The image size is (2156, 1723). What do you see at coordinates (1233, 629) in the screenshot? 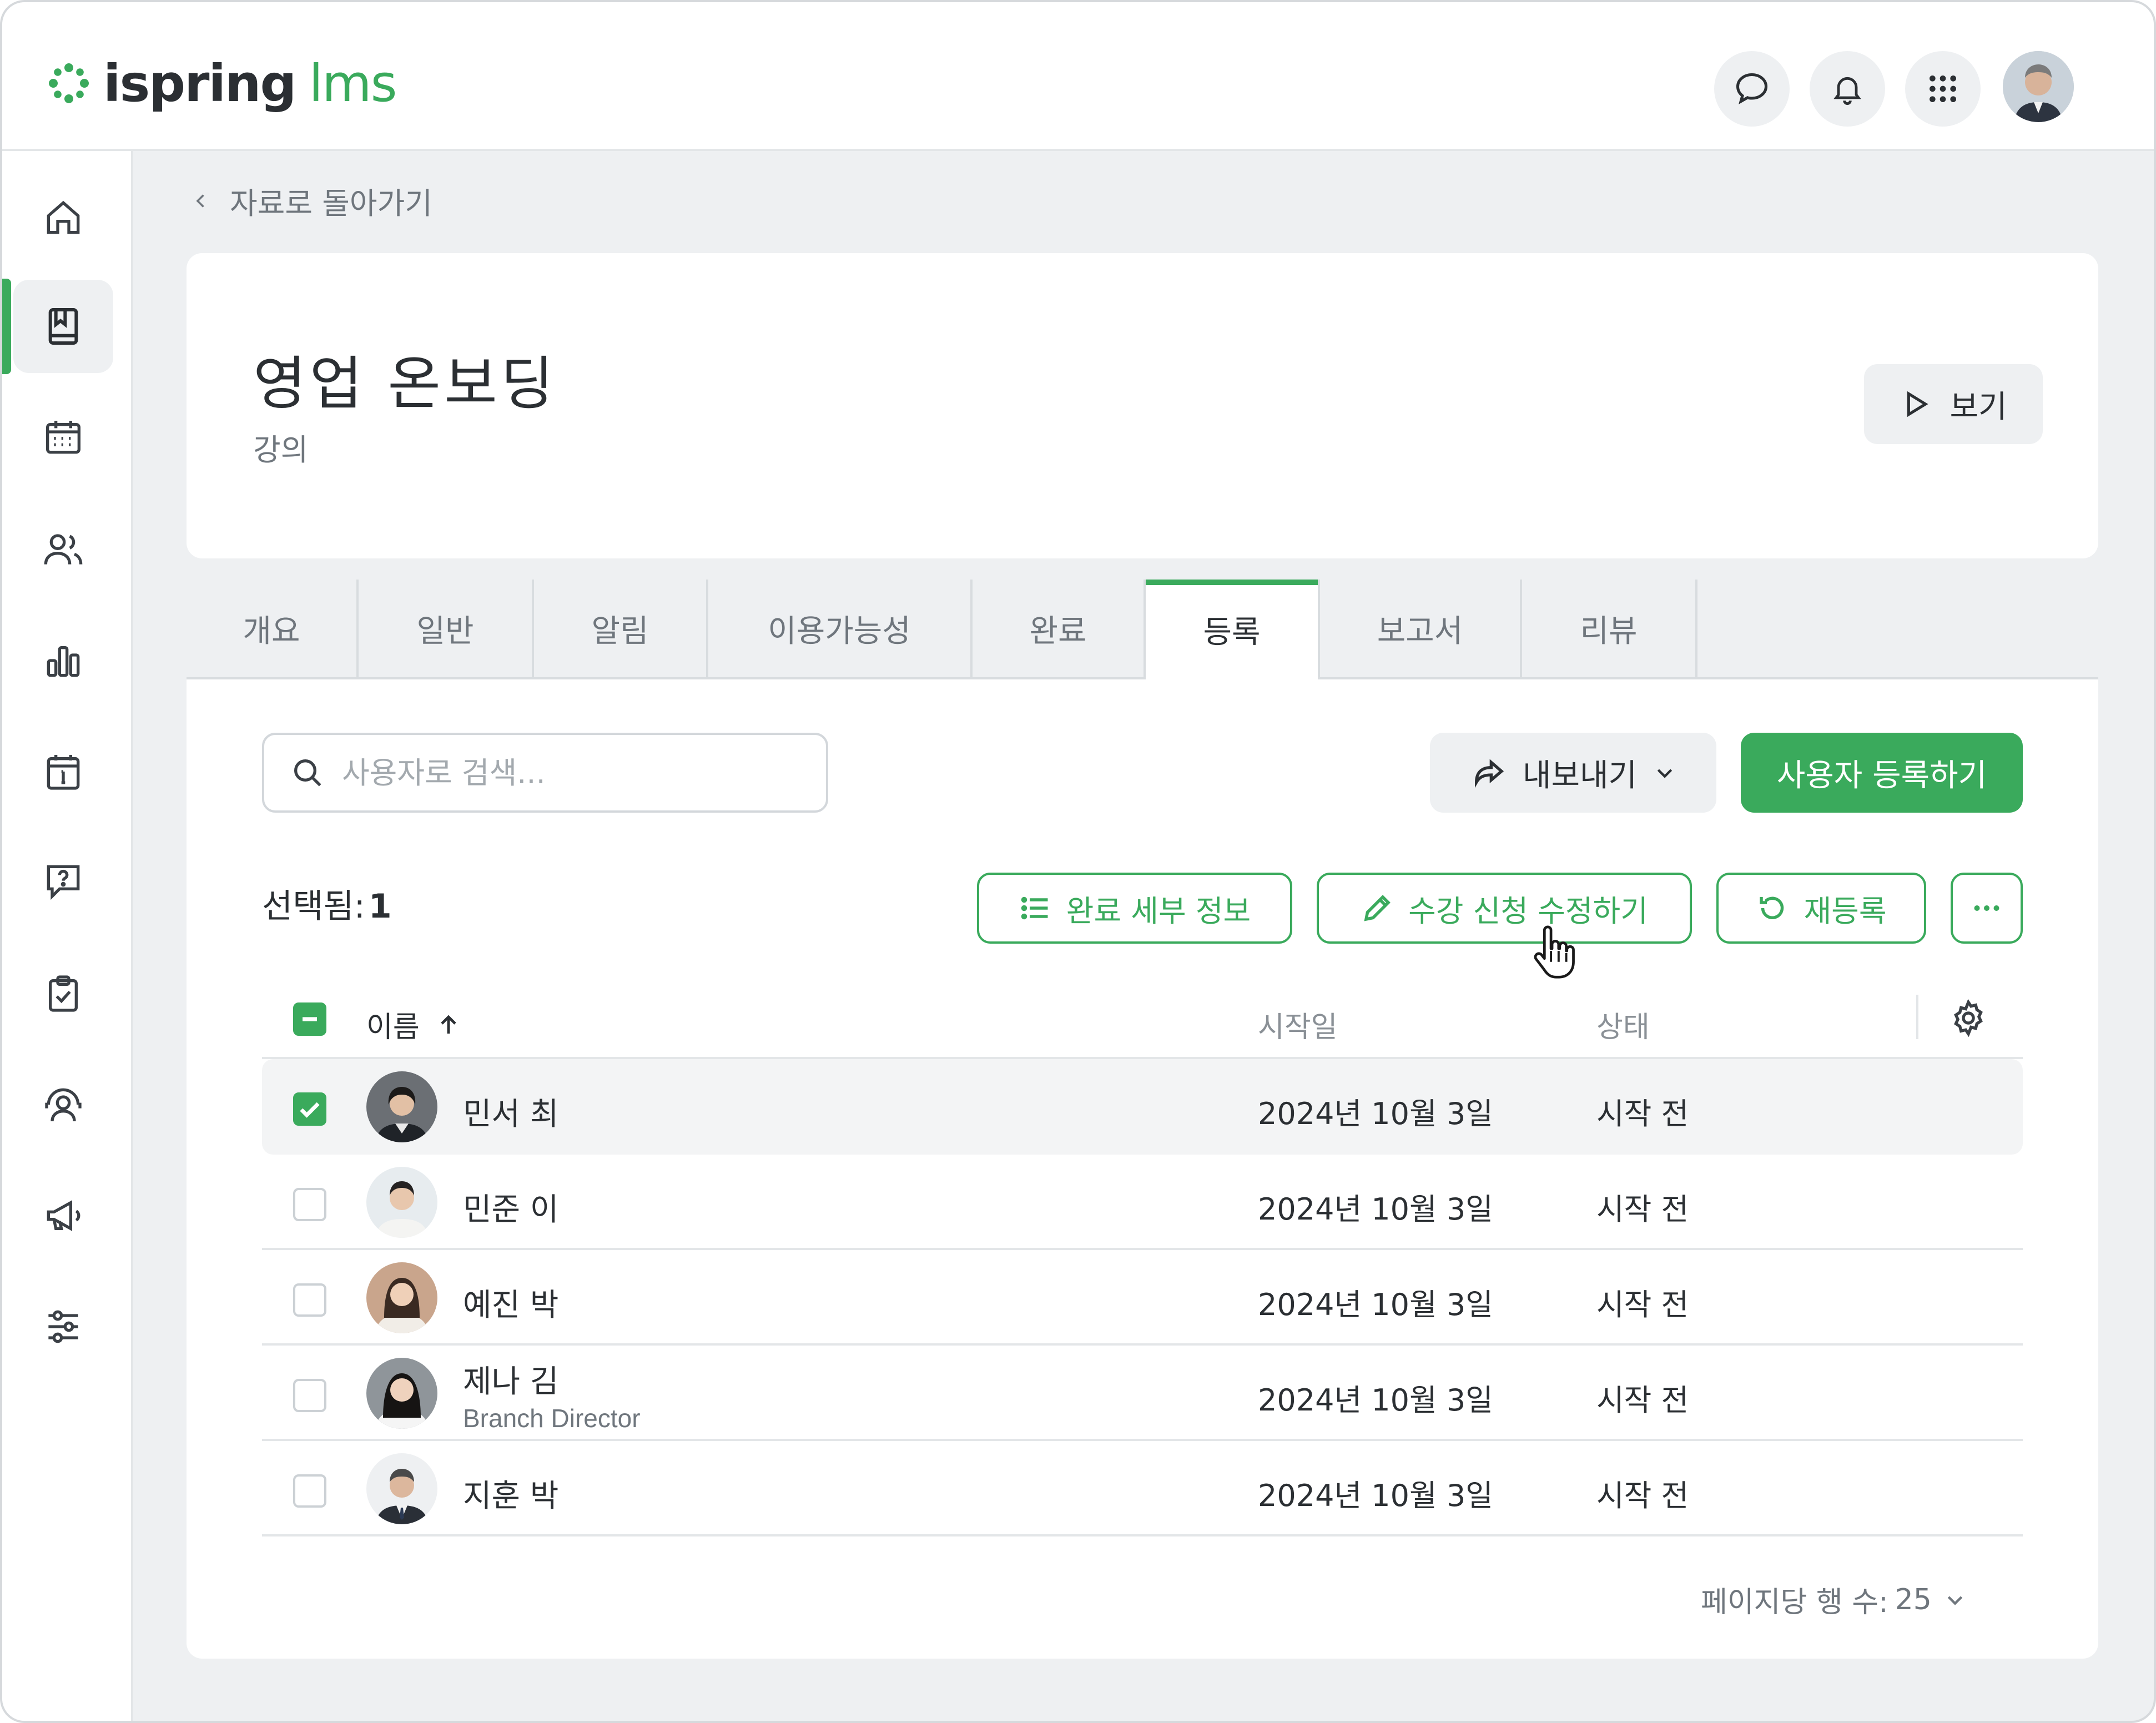
I see `tab-enrollment: 등록` at bounding box center [1233, 629].